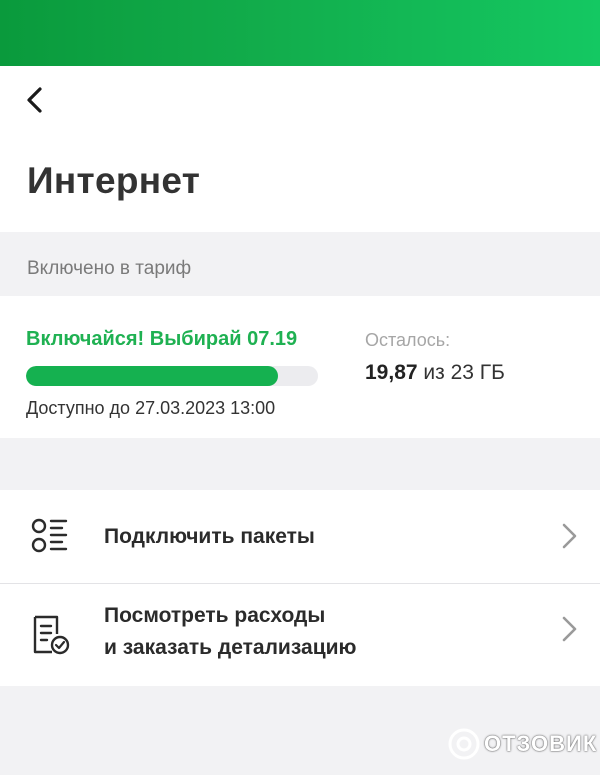 This screenshot has width=600, height=775. I want to click on section-label: Включено в тариф, so click(109, 268).